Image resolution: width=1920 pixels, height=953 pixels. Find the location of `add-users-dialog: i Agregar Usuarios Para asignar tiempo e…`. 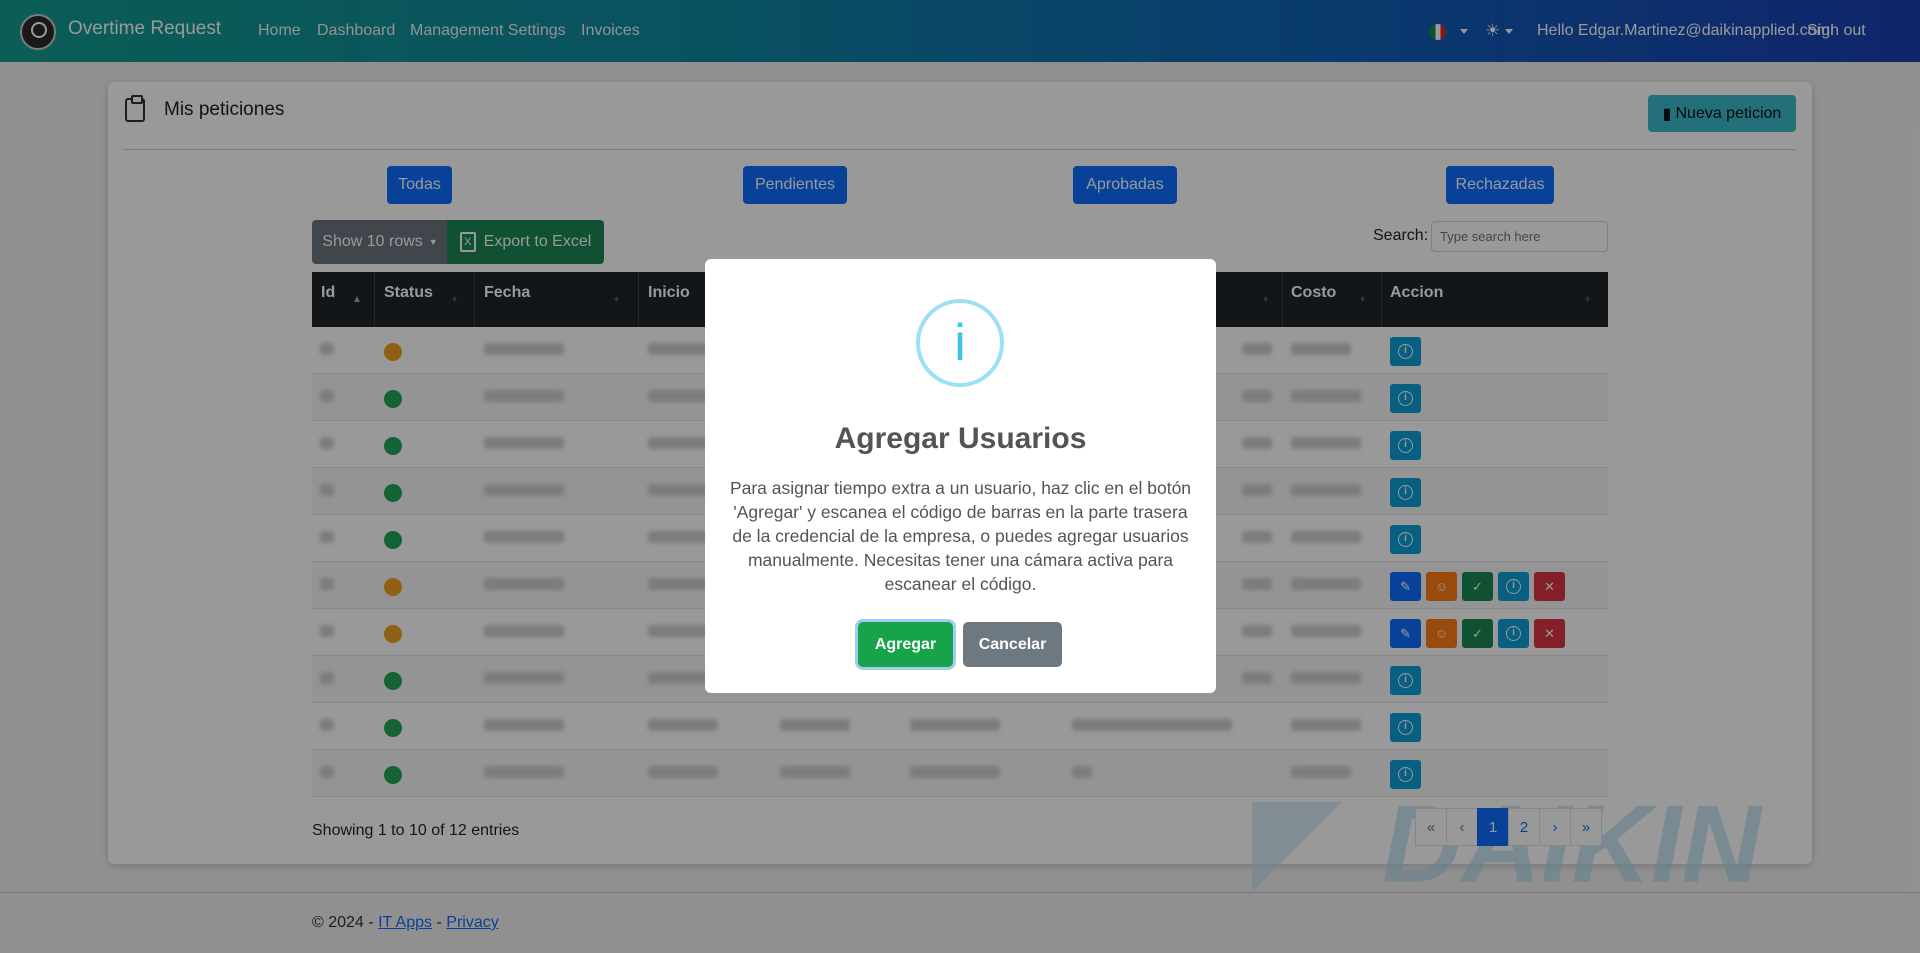

add-users-dialog: i Agregar Usuarios Para asignar tiempo e… is located at coordinates (960, 476).